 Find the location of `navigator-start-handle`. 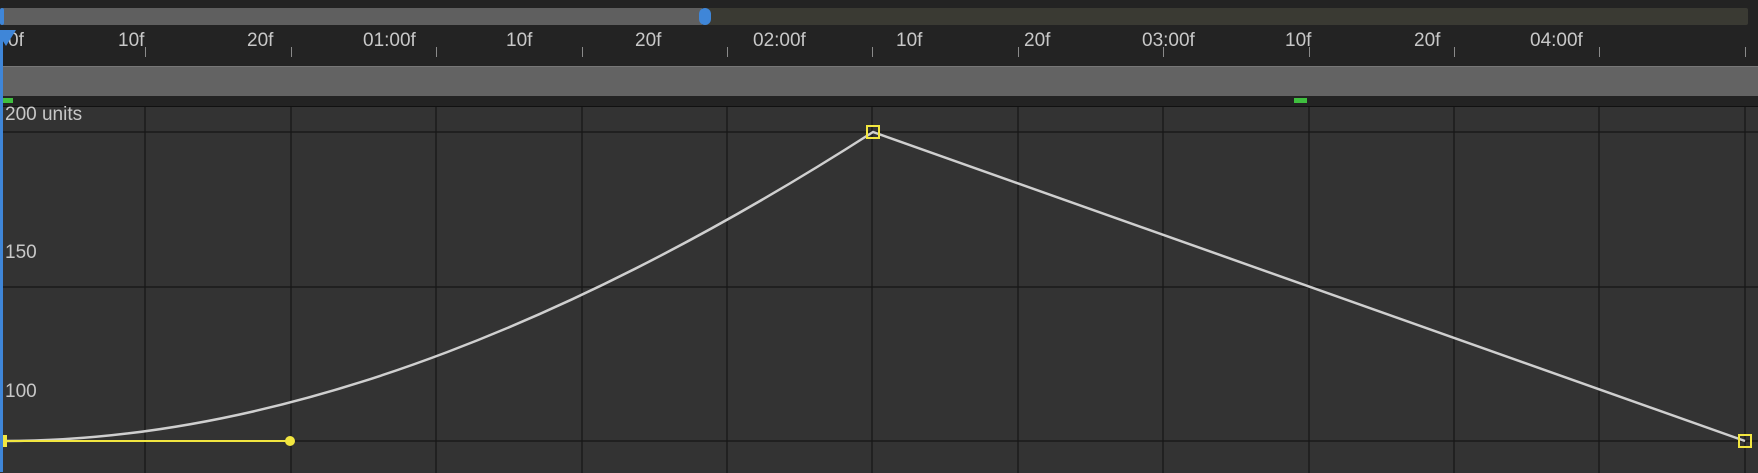

navigator-start-handle is located at coordinates (2, 16).